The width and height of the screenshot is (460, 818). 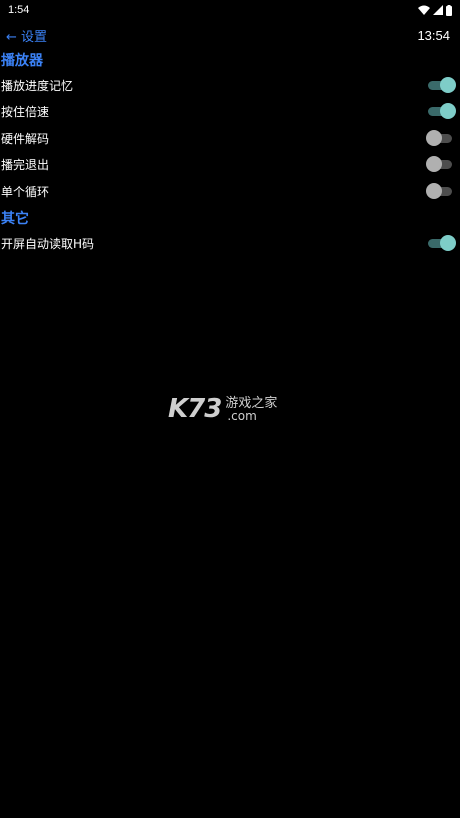 What do you see at coordinates (433, 35) in the screenshot?
I see `header-clock: 13:54` at bounding box center [433, 35].